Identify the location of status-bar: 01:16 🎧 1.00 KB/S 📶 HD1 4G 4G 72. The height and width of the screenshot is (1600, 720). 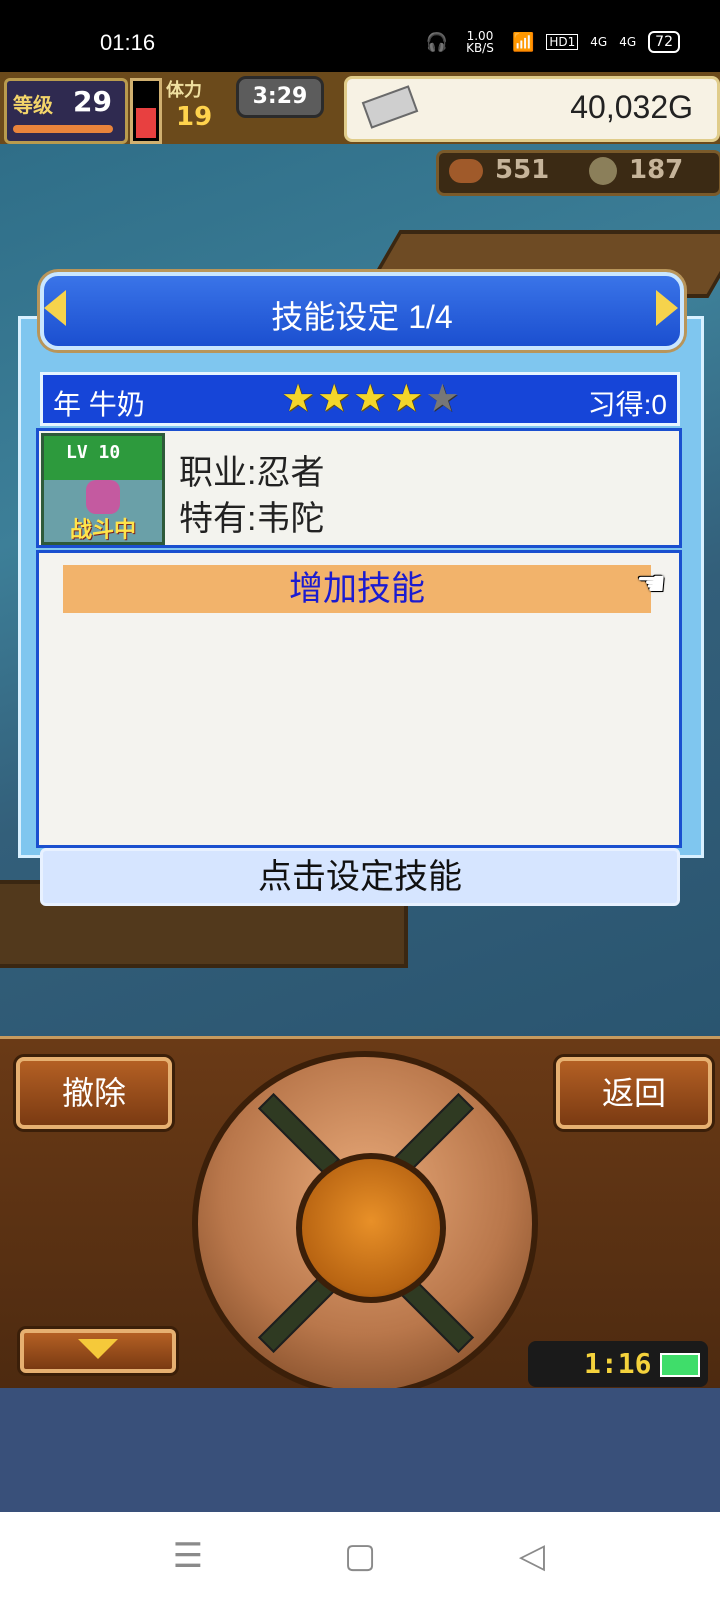
(360, 36).